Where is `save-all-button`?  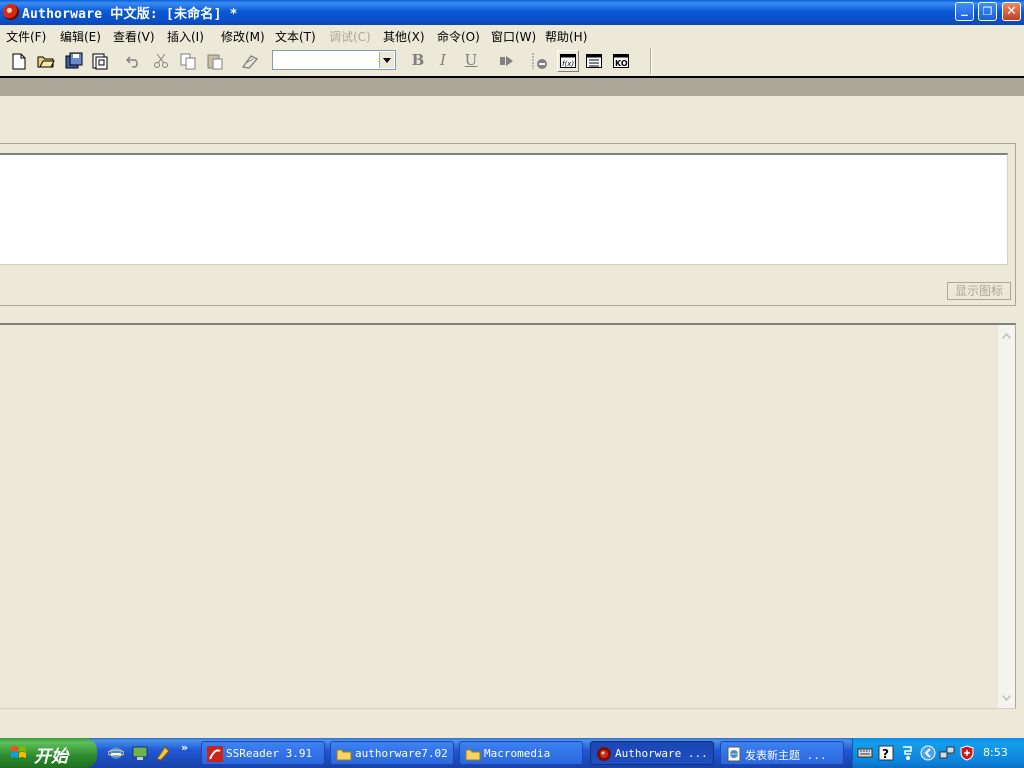 save-all-button is located at coordinates (74, 61).